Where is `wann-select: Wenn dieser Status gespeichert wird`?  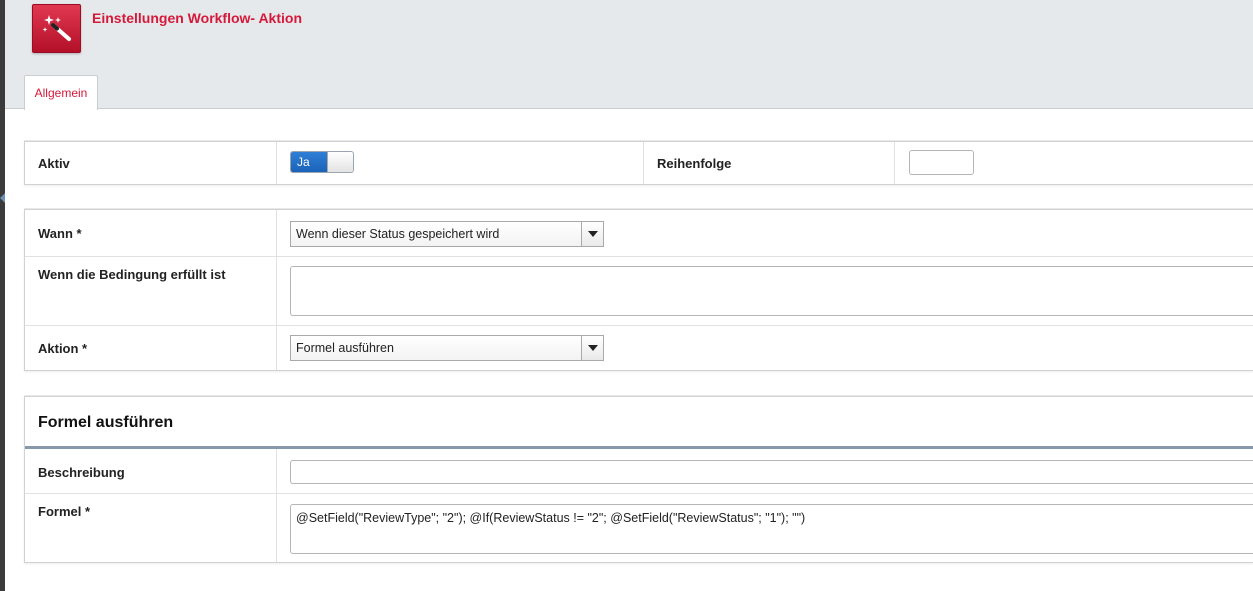 wann-select: Wenn dieser Status gespeichert wird is located at coordinates (447, 234).